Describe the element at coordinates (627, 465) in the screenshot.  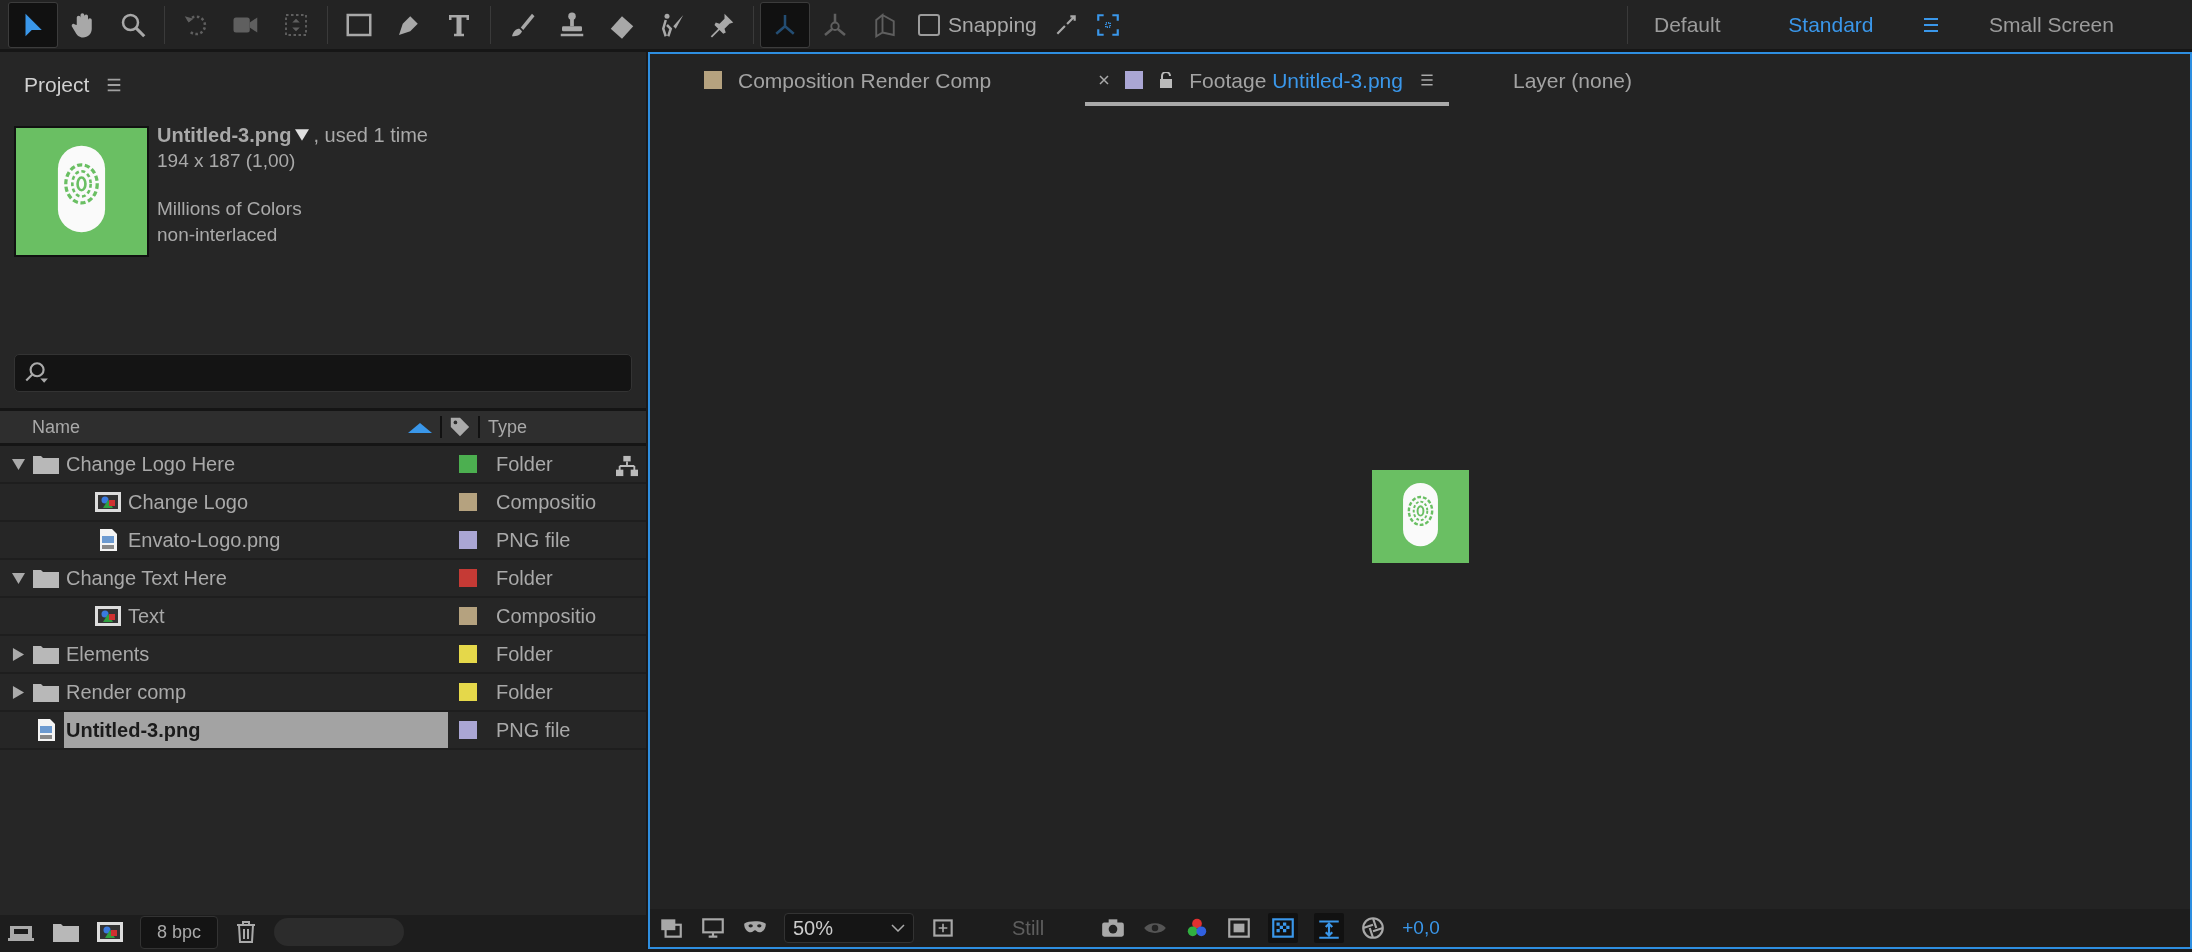
I see `flowchart-icon` at that location.